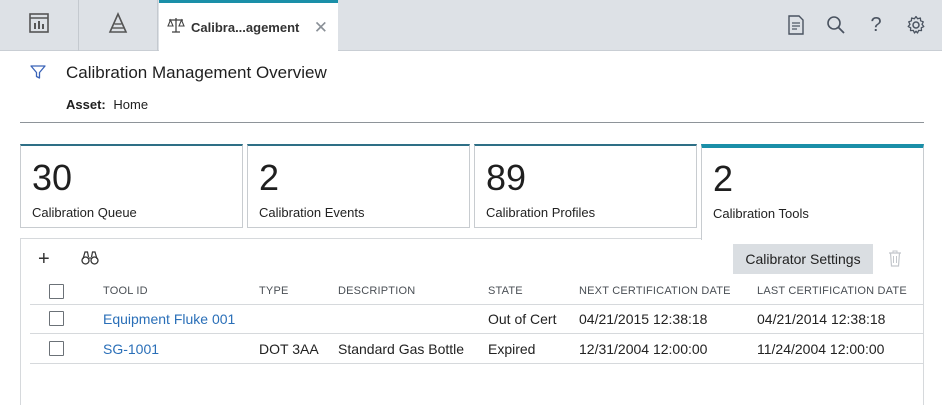 This screenshot has height=405, width=942. What do you see at coordinates (471, 26) in the screenshot?
I see `top-bar: Calibra...agement ✕ ?` at bounding box center [471, 26].